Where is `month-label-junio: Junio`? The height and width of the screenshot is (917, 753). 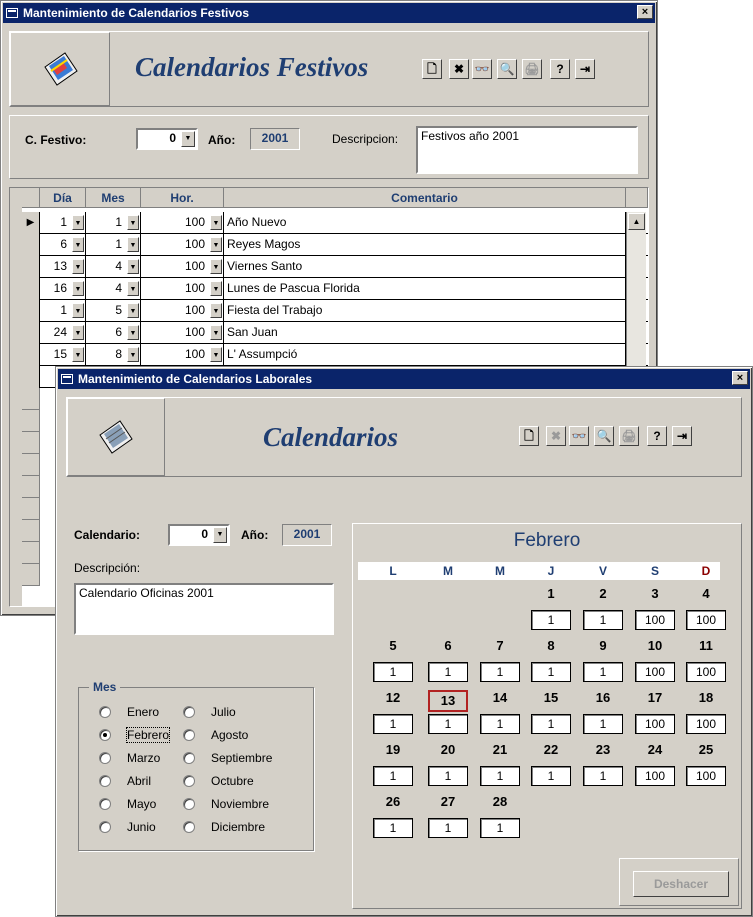
month-label-junio: Junio is located at coordinates (141, 827).